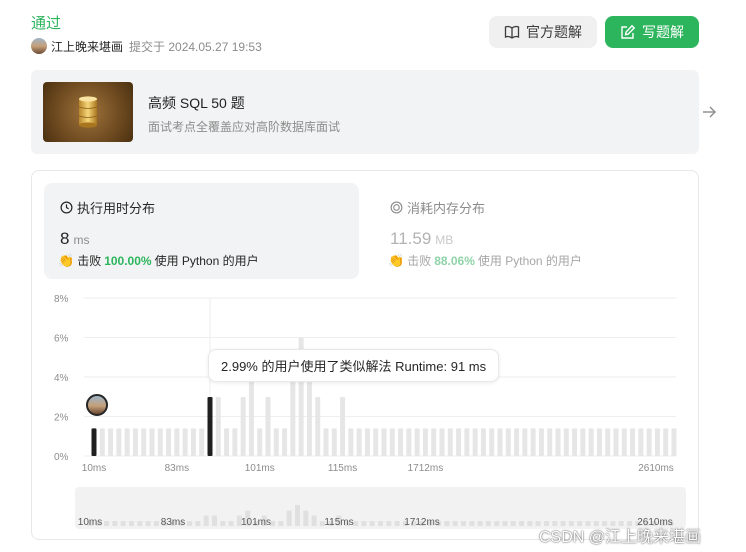 This screenshot has height=552, width=746. I want to click on x-tick-label: 2610ms, so click(656, 468).